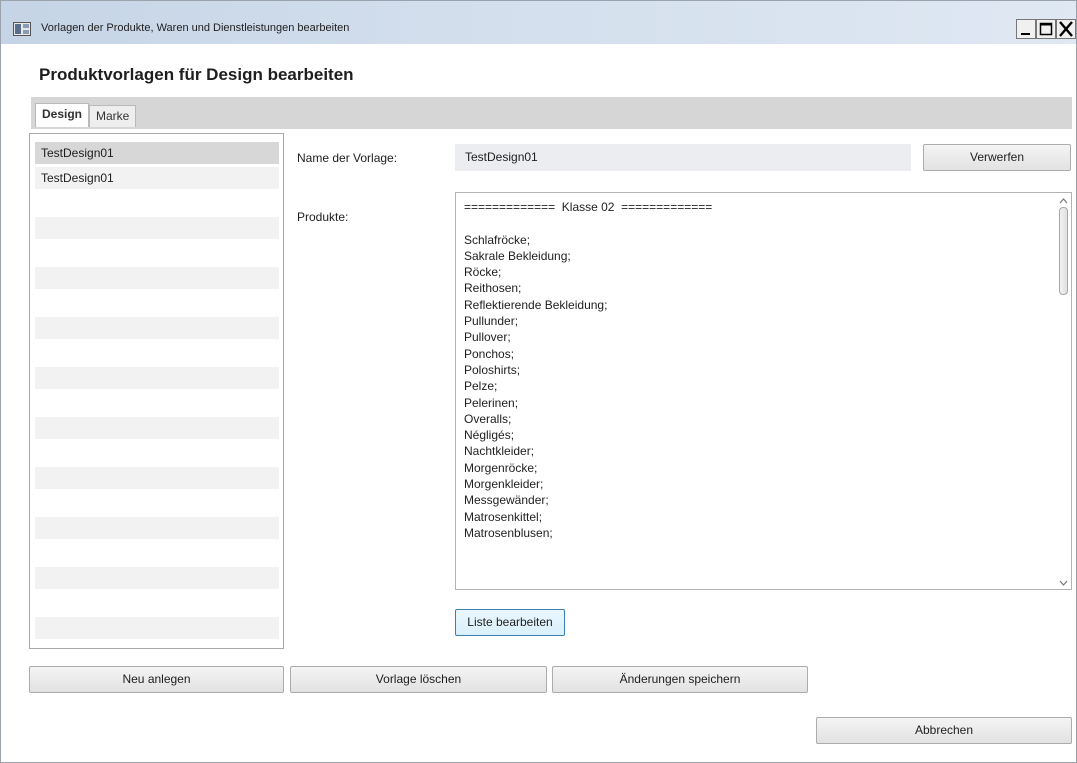  What do you see at coordinates (347, 158) in the screenshot?
I see `name-label: Name der Vorlage:` at bounding box center [347, 158].